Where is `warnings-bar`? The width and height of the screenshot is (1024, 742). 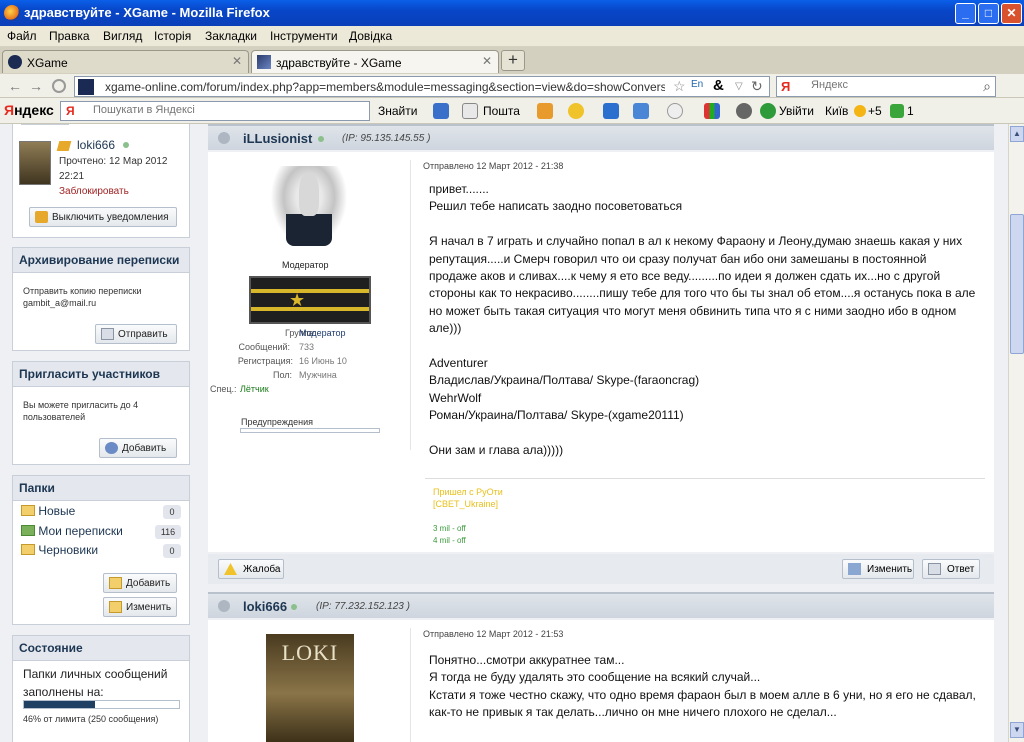 warnings-bar is located at coordinates (310, 430).